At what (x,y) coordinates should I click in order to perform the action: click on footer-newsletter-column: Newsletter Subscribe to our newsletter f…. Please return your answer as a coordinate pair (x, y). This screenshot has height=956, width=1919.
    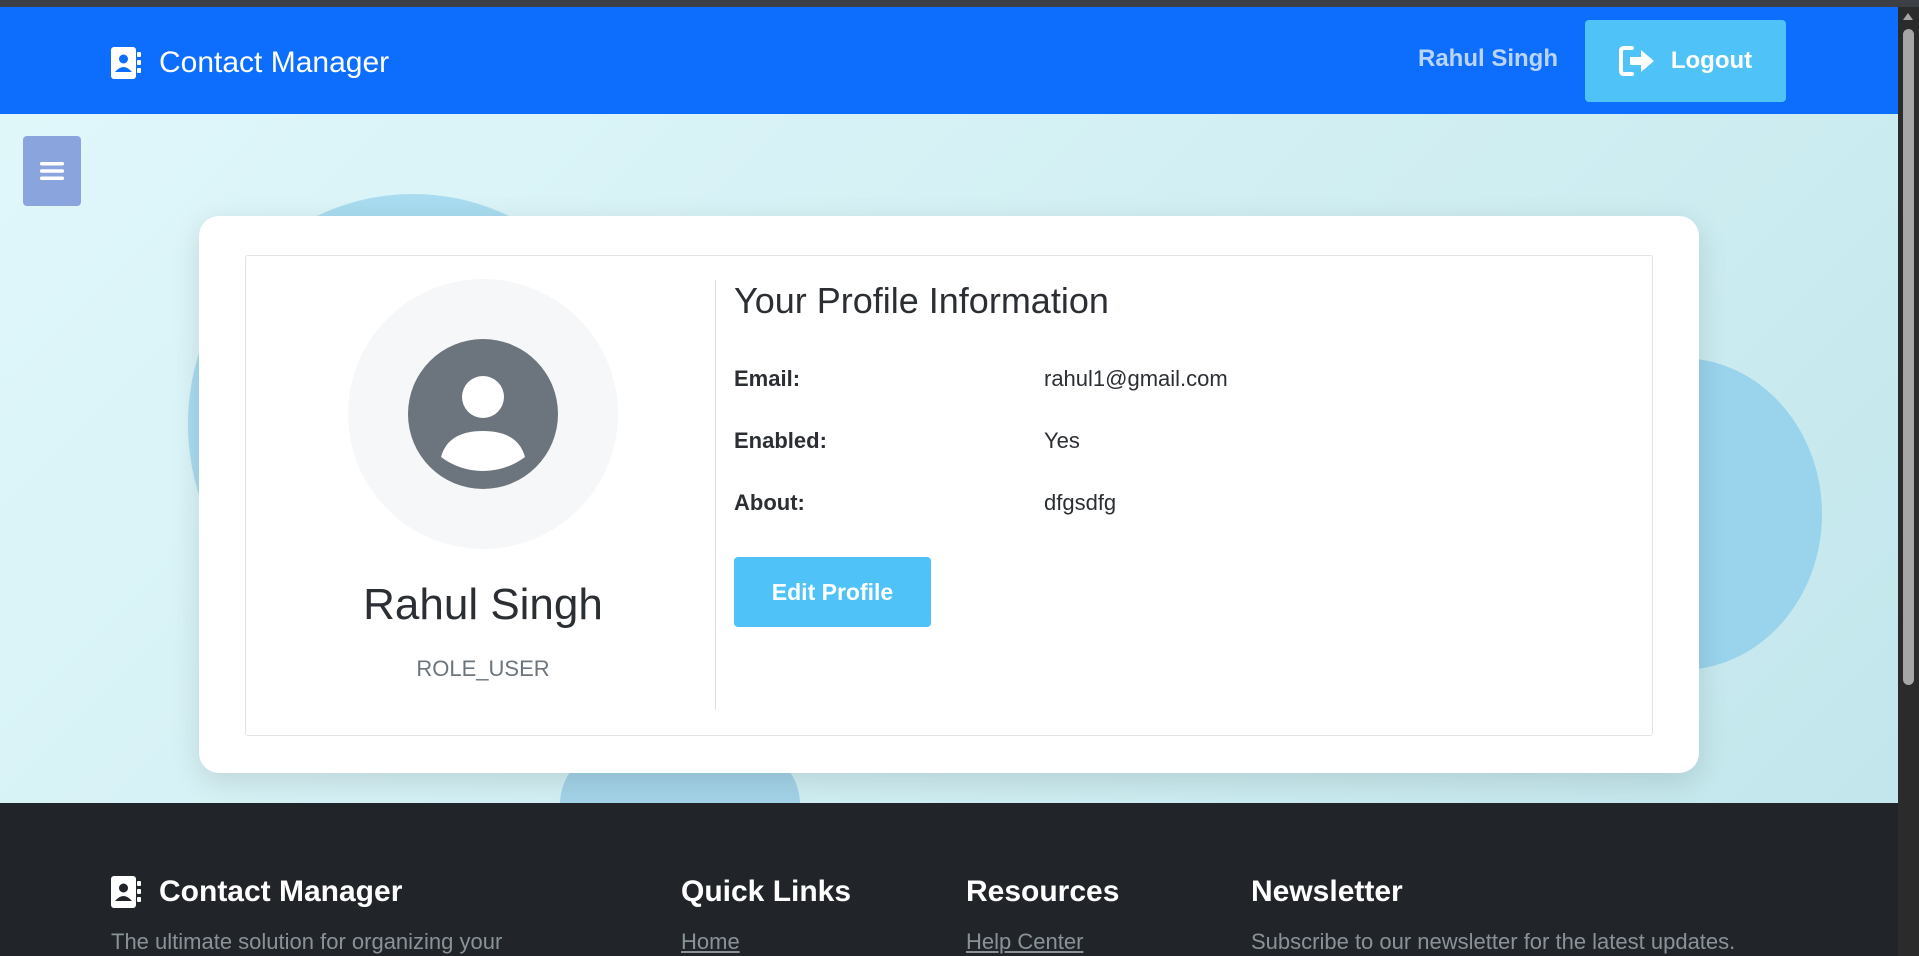
    Looking at the image, I should click on (1493, 915).